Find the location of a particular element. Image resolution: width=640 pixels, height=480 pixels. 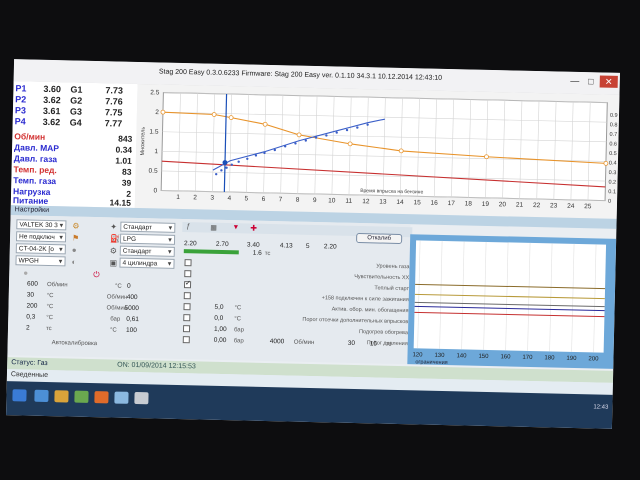

injector-row: P1 3.60 G1 7.73 is located at coordinates (69, 89).